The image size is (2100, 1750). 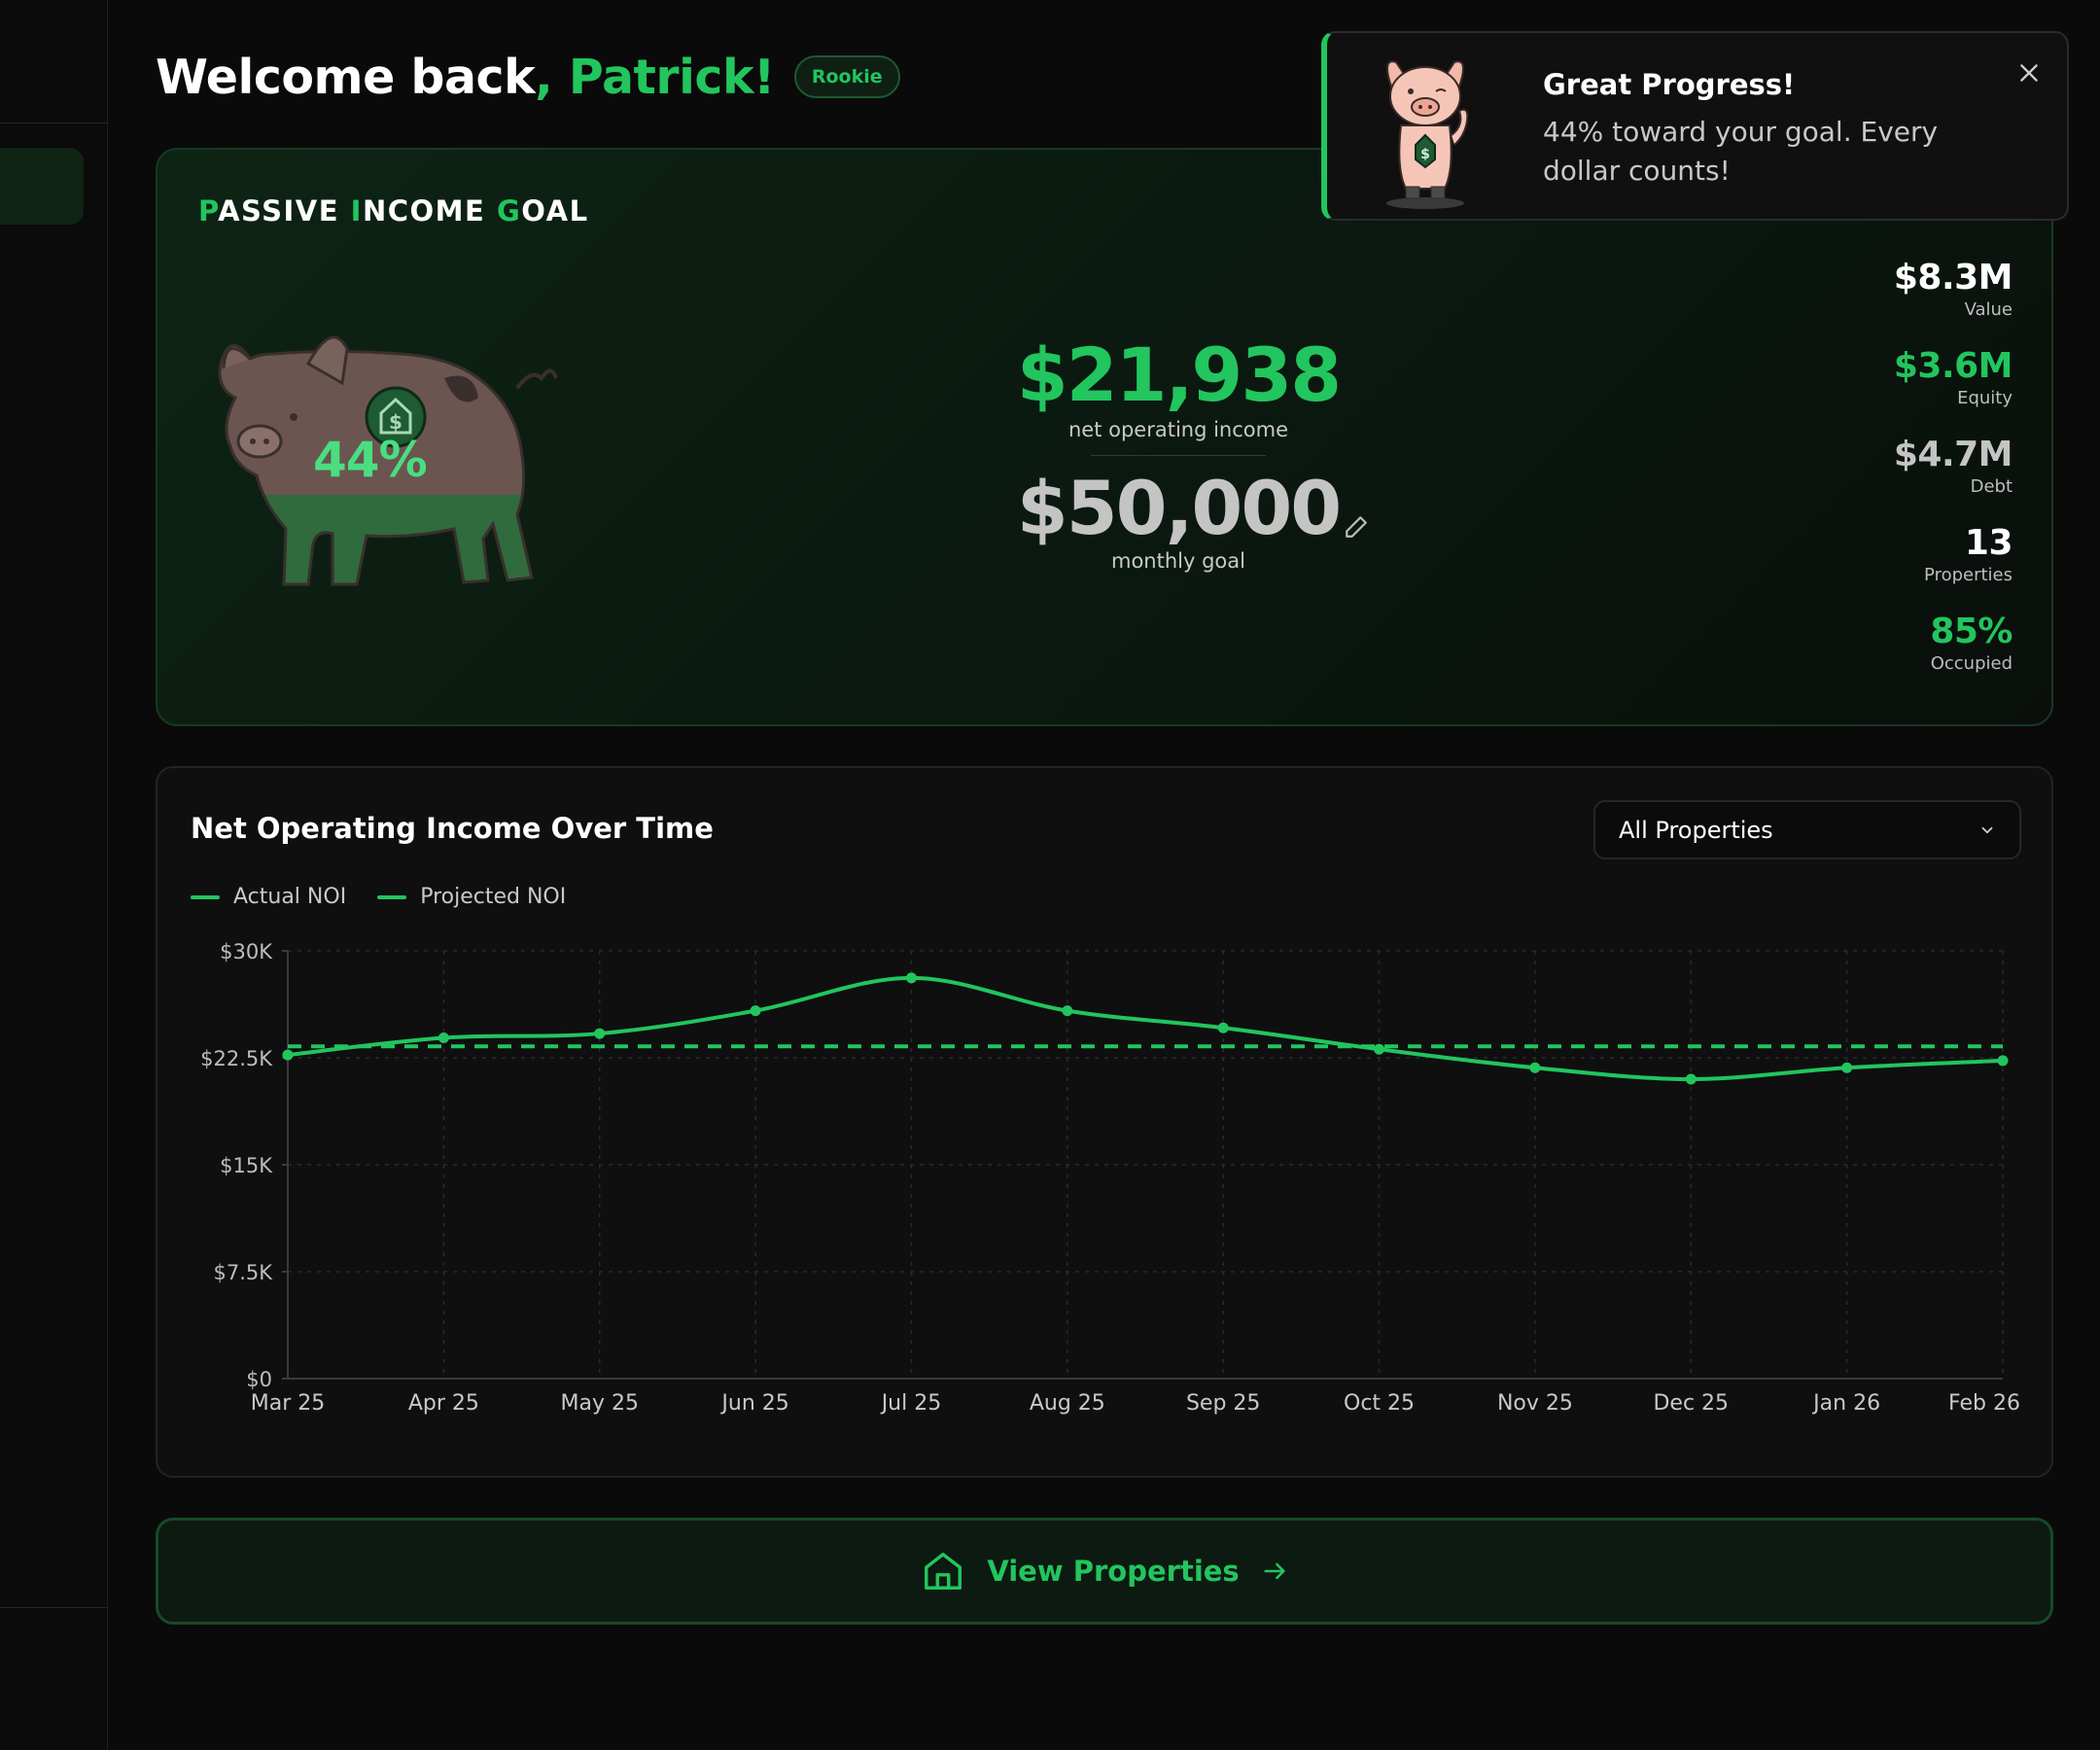 What do you see at coordinates (1356, 527) in the screenshot?
I see `edit-goal-icon` at bounding box center [1356, 527].